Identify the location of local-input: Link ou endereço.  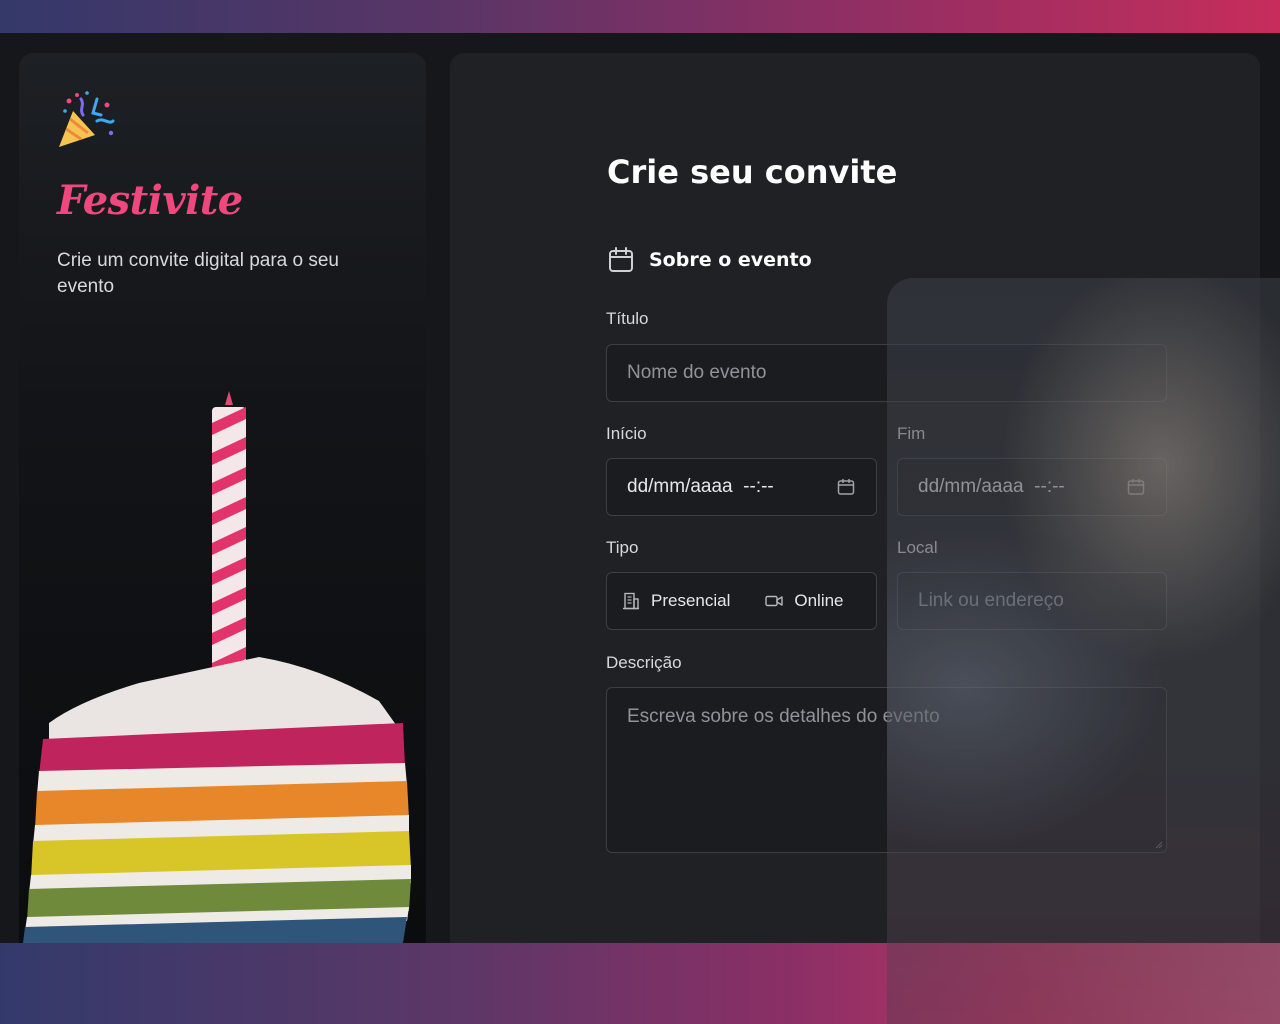
(1032, 601).